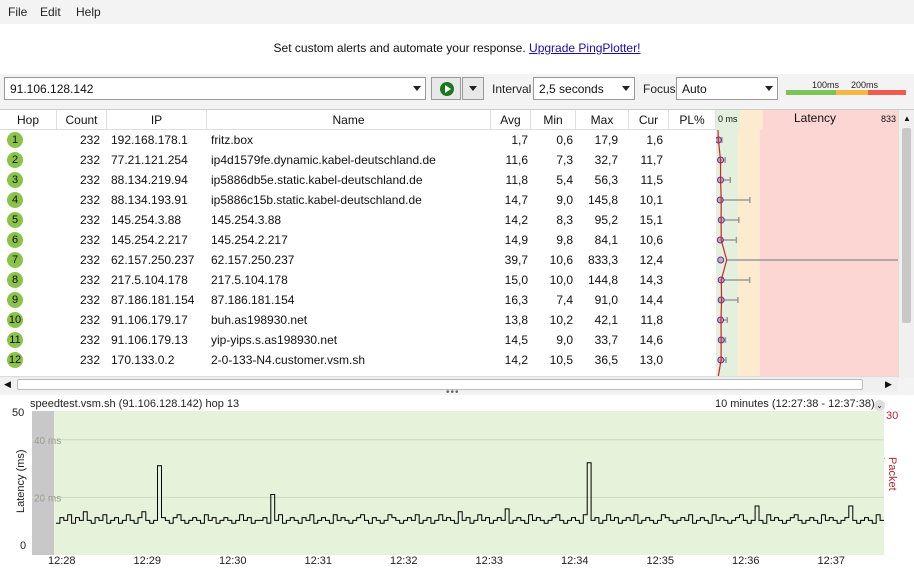 This screenshot has height=575, width=914. I want to click on menu-file: File, so click(17, 12).